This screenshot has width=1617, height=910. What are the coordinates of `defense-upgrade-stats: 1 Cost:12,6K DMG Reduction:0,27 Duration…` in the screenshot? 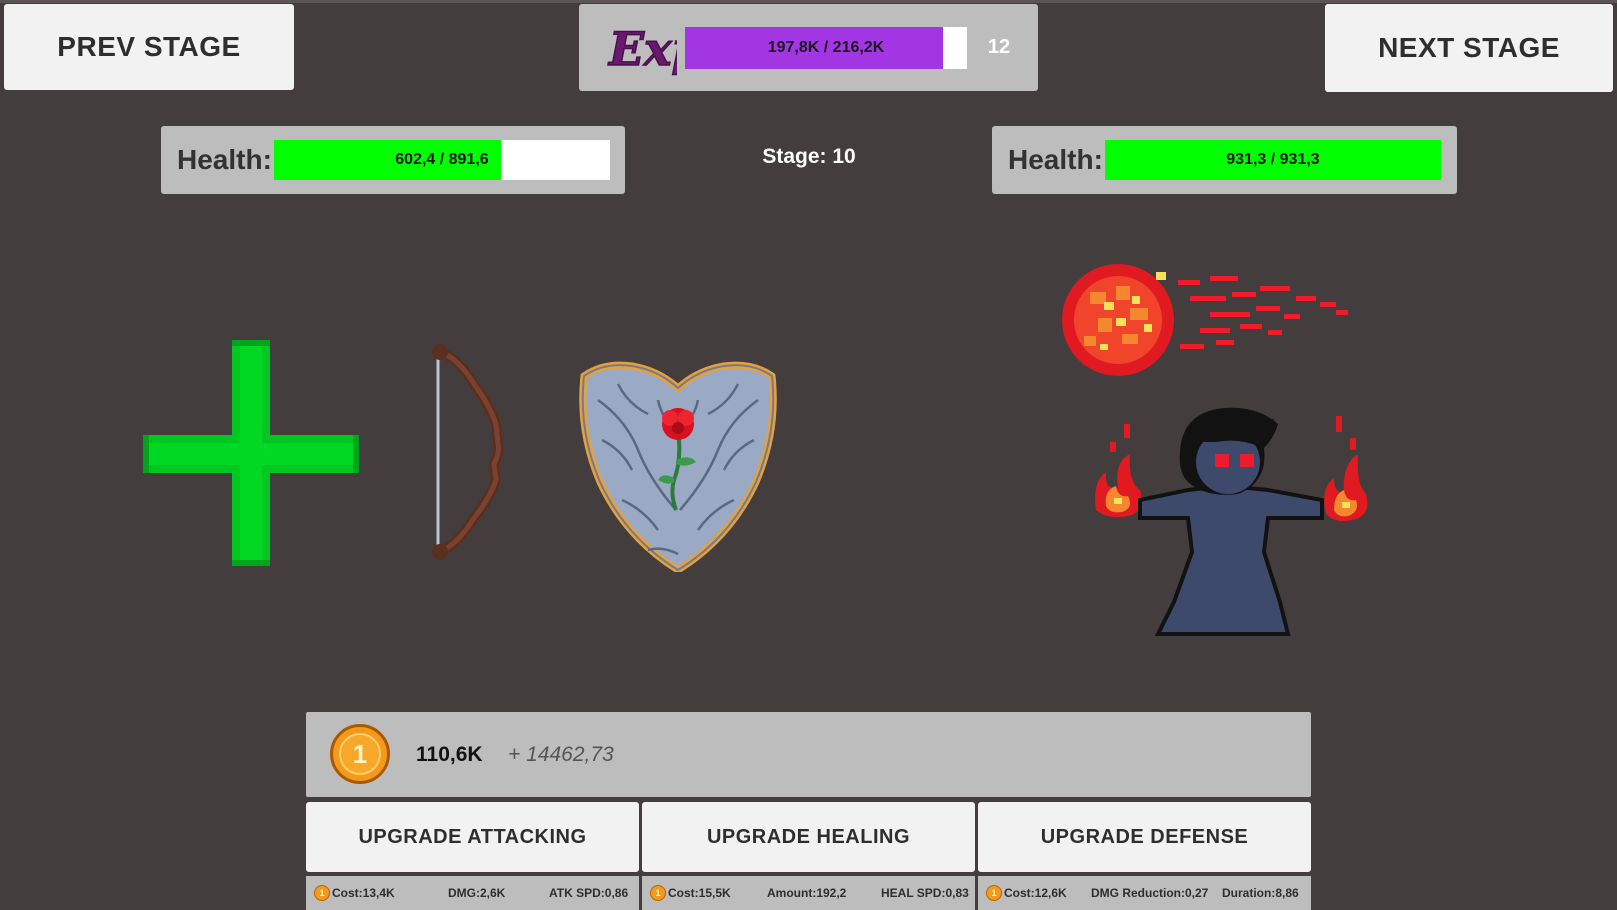 It's located at (1144, 893).